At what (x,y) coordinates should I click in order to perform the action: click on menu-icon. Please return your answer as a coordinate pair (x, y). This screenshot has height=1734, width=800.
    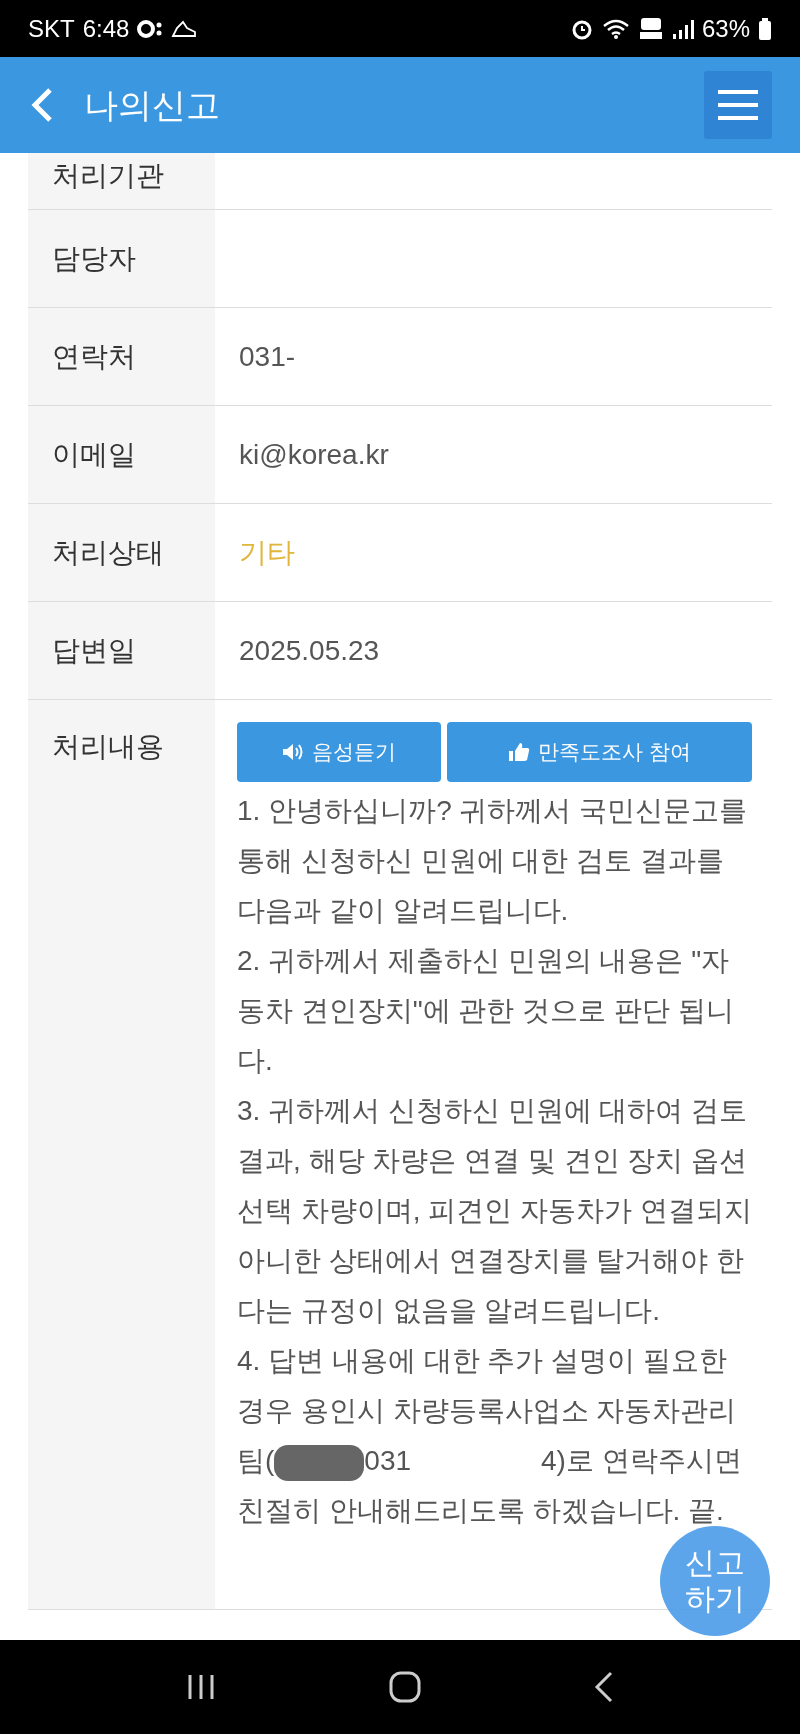
    Looking at the image, I should click on (738, 105).